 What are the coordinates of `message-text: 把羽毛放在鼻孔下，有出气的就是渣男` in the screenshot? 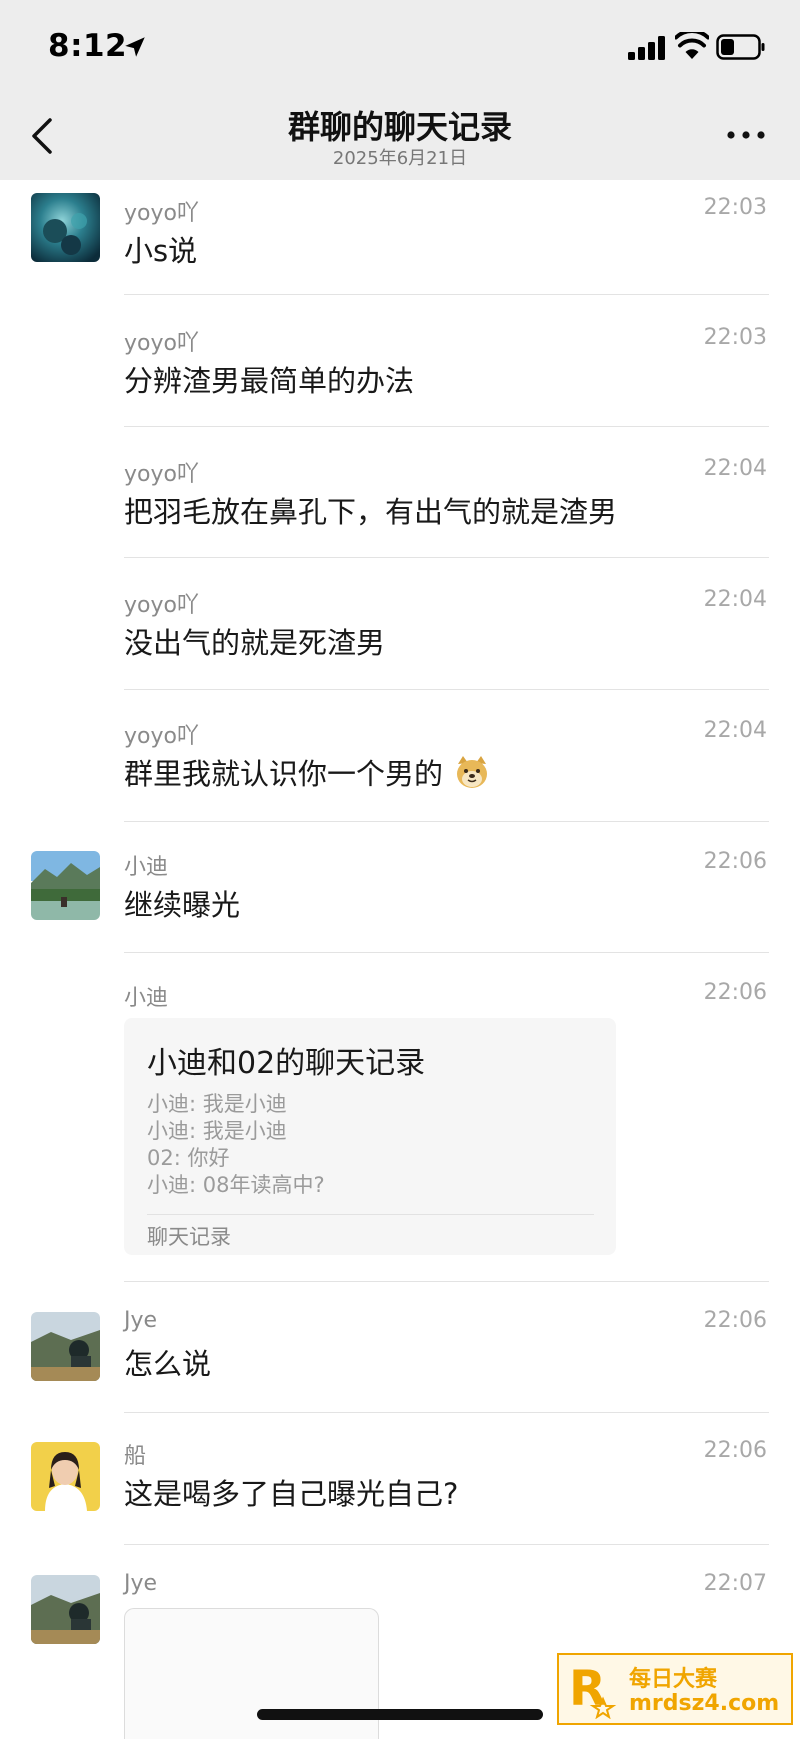 It's located at (371, 512).